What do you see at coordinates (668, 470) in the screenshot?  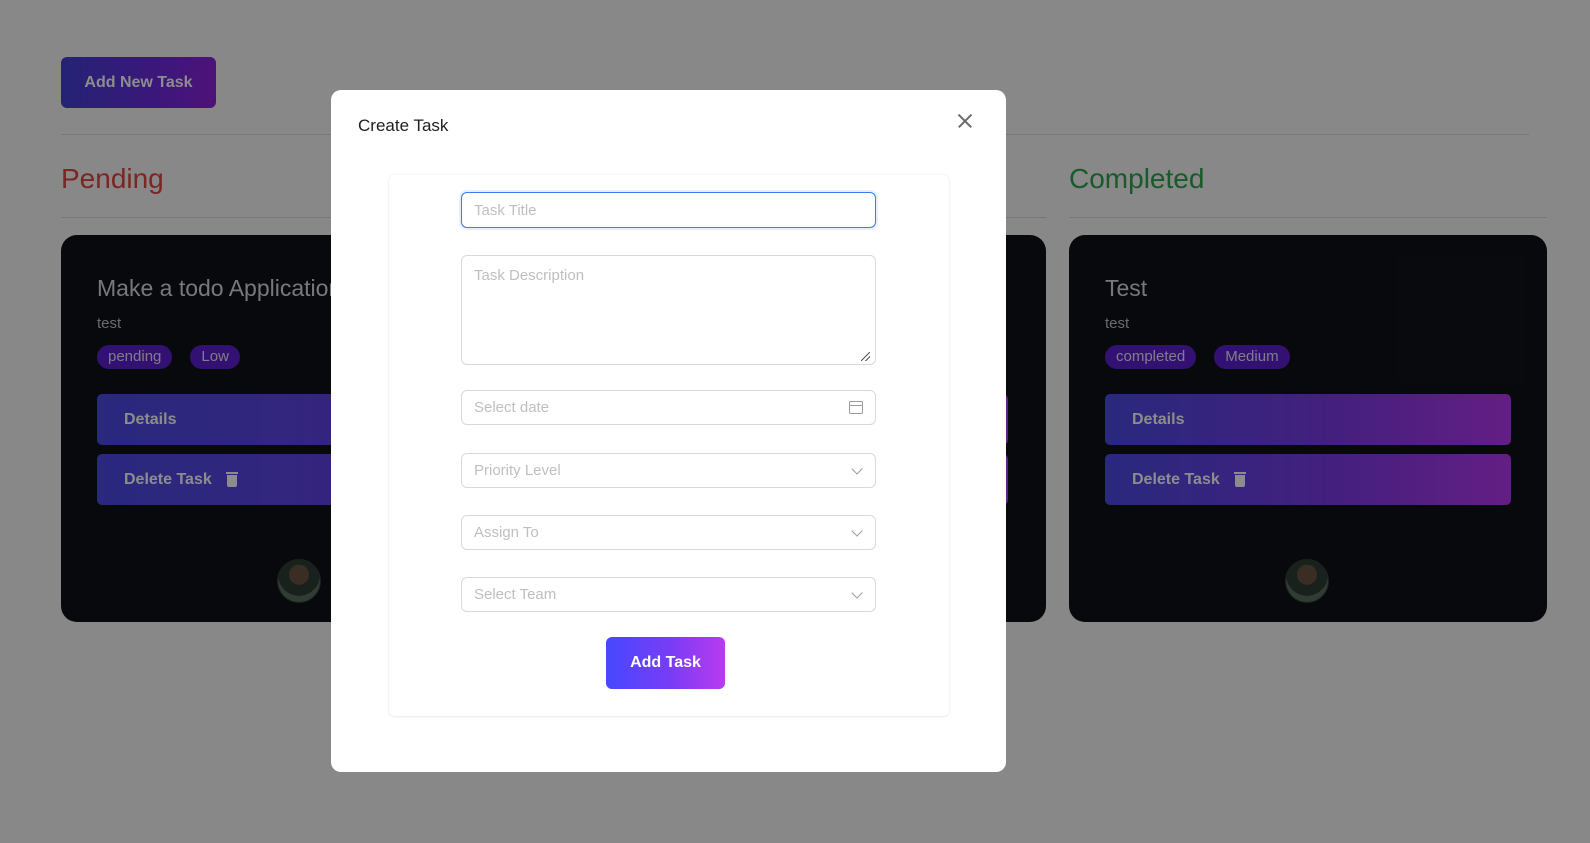 I see `priority-select: Priority Level` at bounding box center [668, 470].